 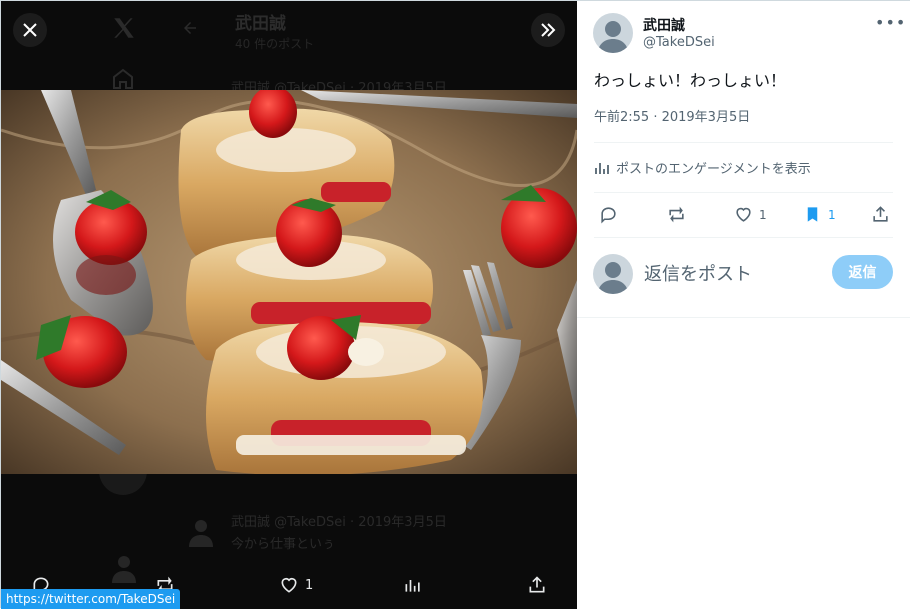 I want to click on bookmark-button: 1, so click(x=819, y=214).